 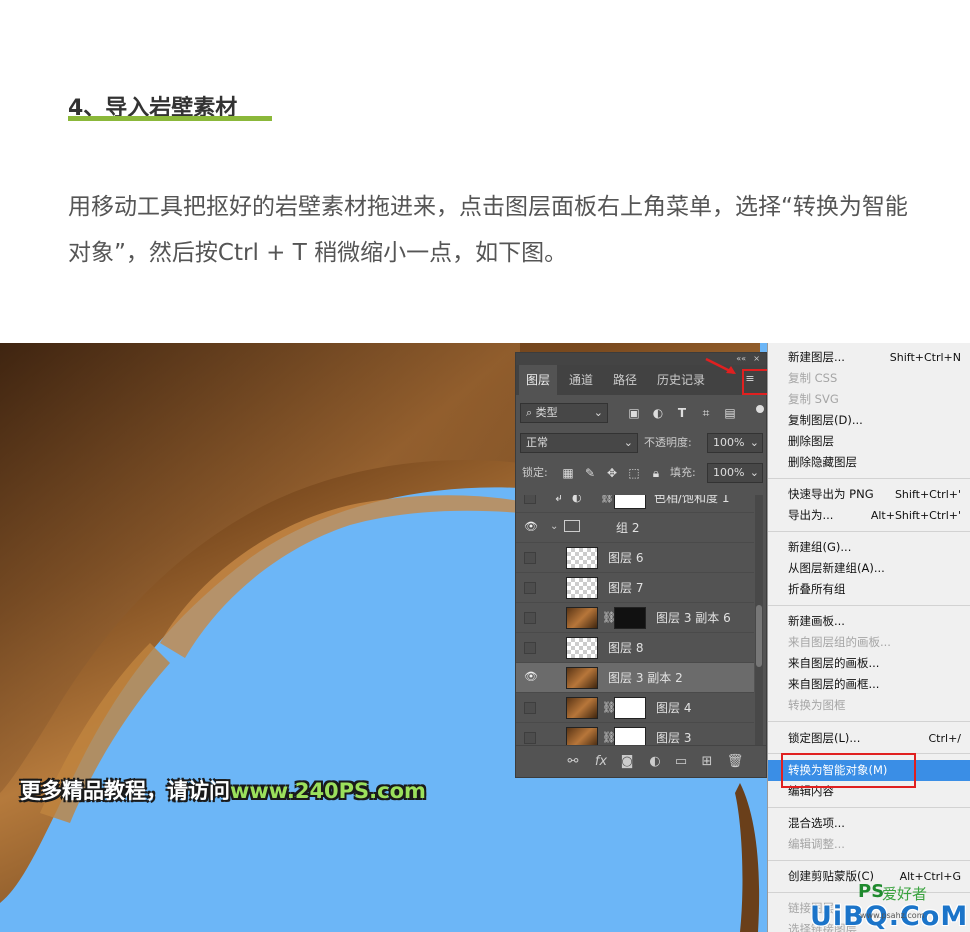 I want to click on menu-item-export-as: 导出为... Alt+Shift+Ctrl+', so click(x=869, y=515).